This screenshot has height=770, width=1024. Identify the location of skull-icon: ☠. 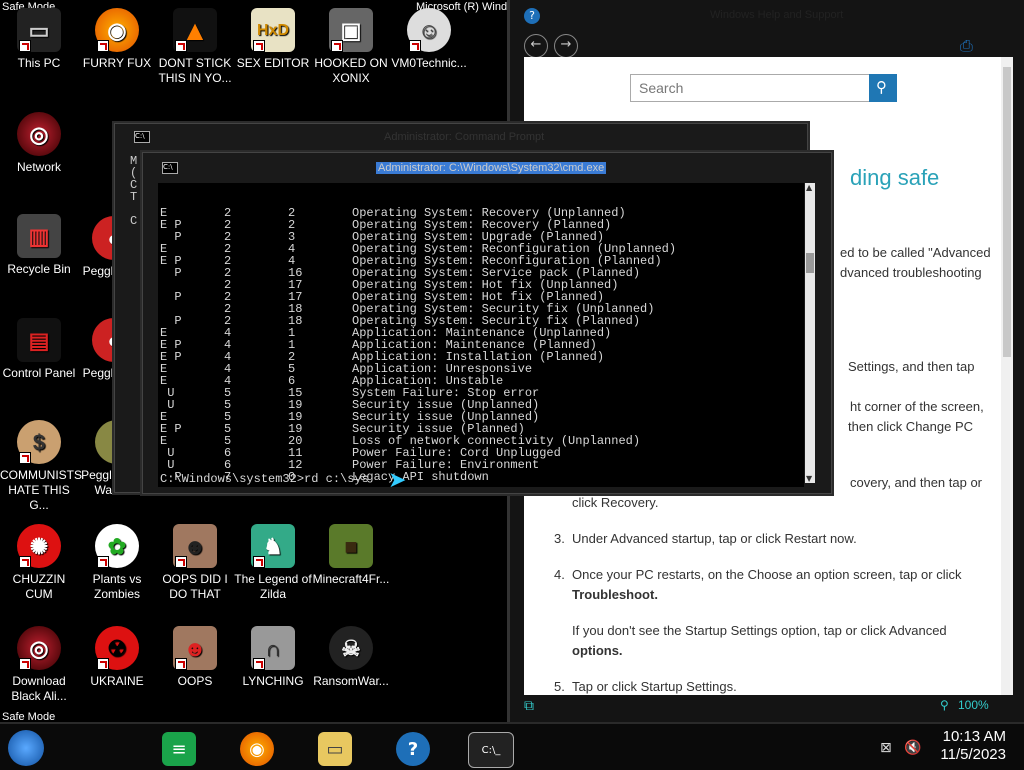
(351, 648).